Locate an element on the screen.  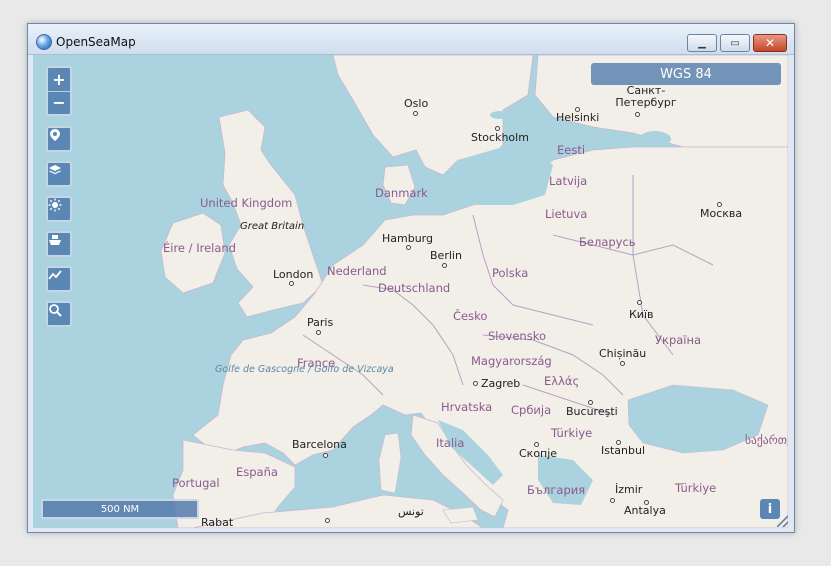
zoom-in-button: + is located at coordinates (59, 80).